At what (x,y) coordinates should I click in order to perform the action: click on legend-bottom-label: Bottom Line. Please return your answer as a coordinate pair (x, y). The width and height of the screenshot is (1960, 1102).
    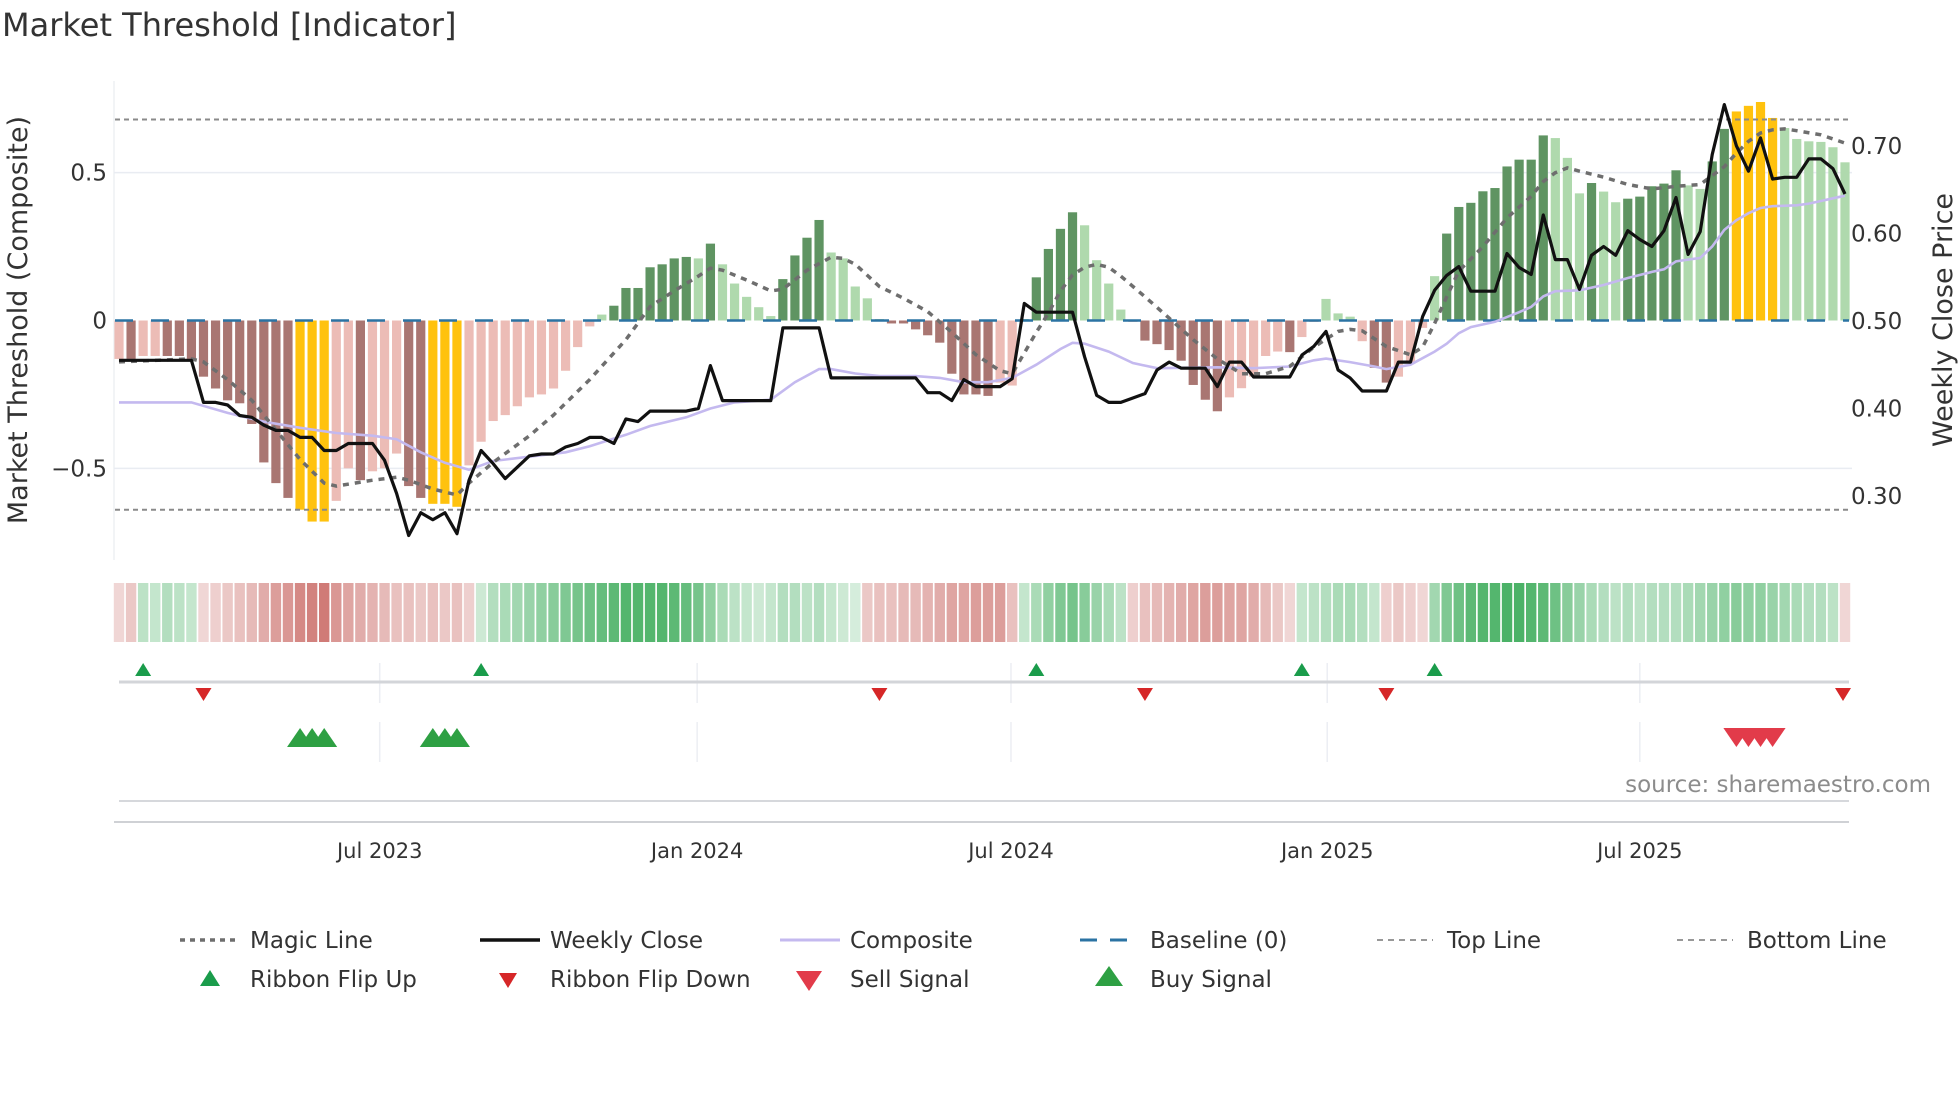
    Looking at the image, I should click on (1817, 941).